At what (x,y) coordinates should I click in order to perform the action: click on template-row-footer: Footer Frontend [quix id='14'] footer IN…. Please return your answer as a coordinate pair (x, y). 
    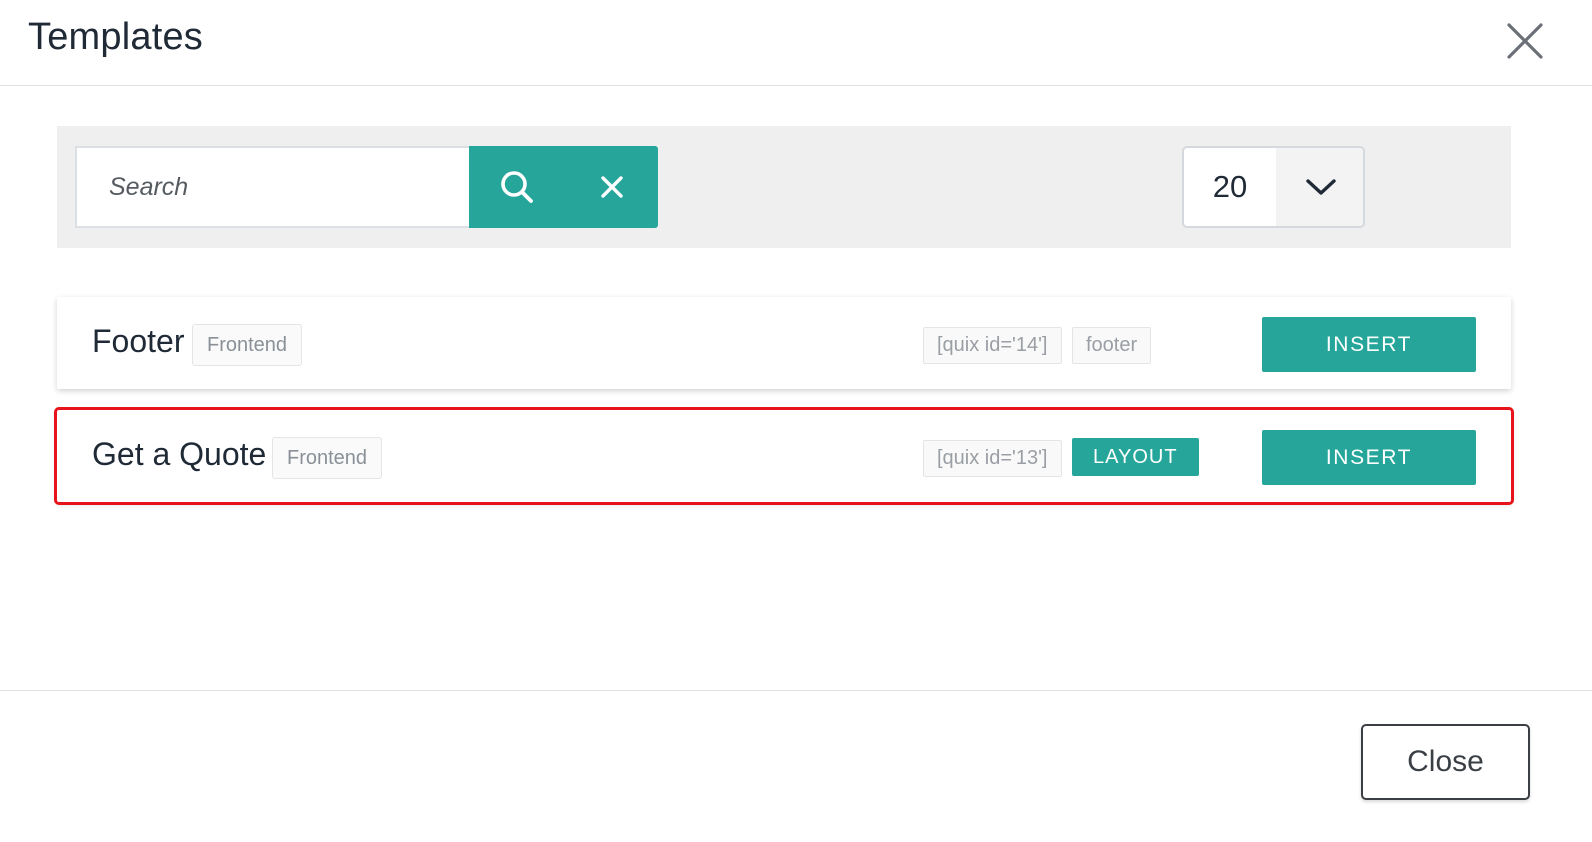
    Looking at the image, I should click on (784, 343).